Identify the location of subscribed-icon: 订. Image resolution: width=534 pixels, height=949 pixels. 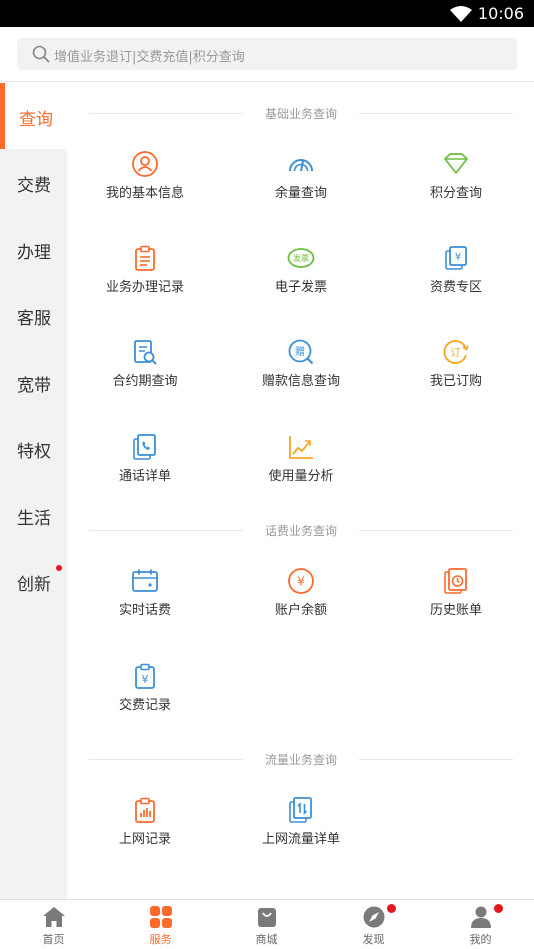
(456, 352).